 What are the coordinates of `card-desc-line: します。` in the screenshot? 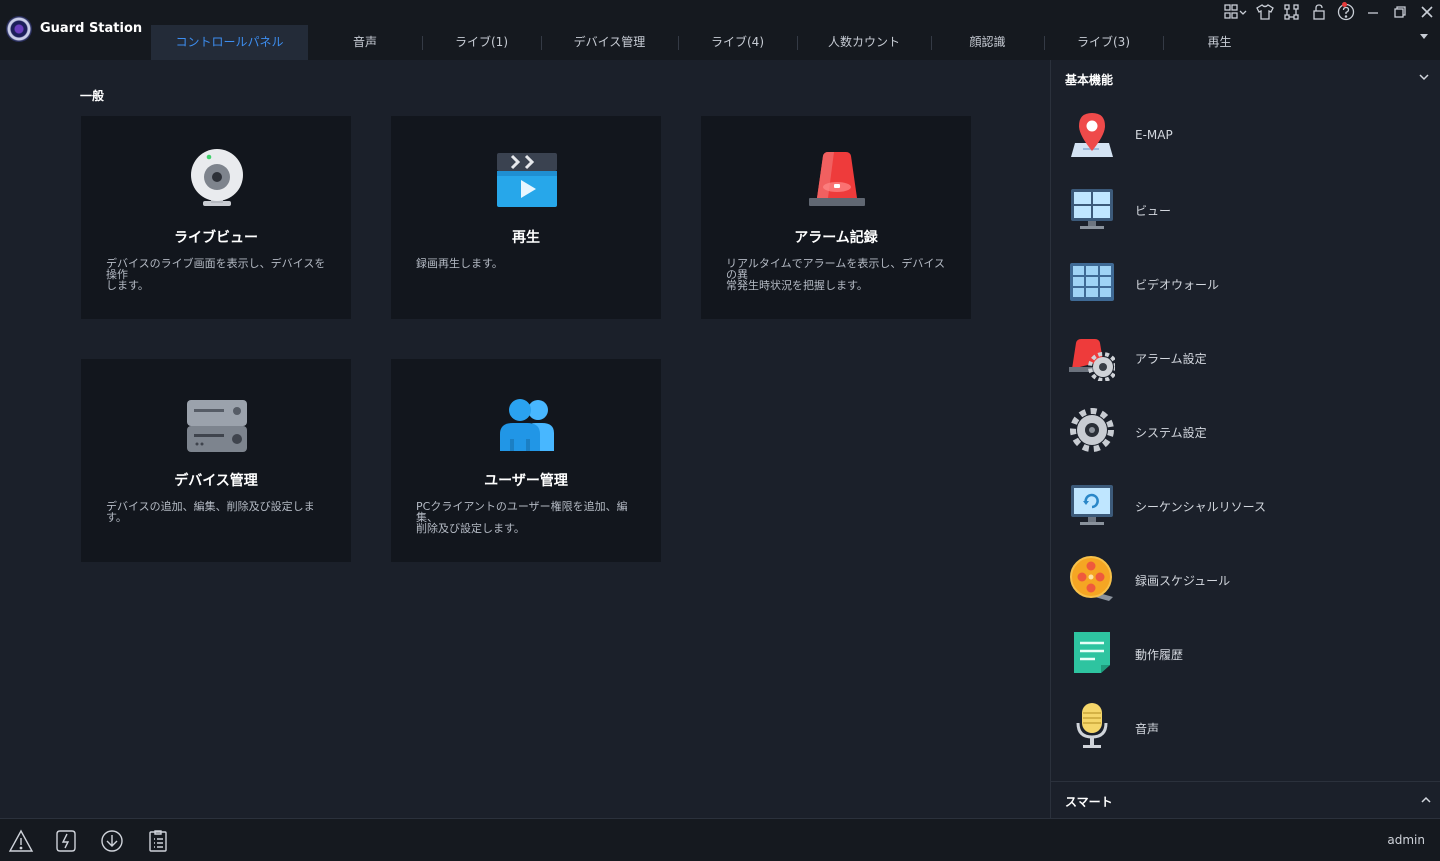 It's located at (127, 285).